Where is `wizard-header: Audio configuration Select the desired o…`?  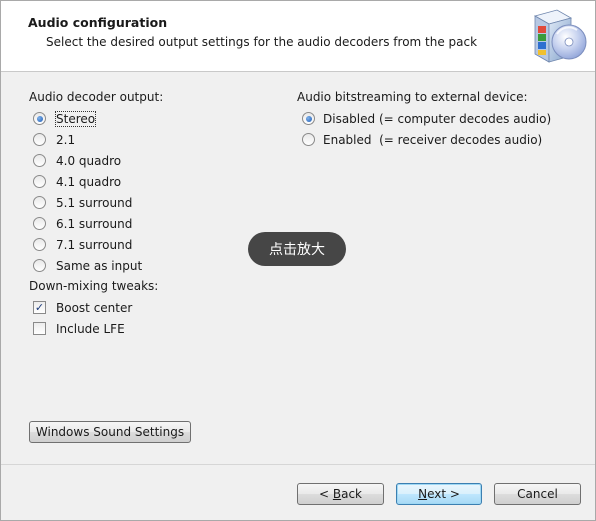
wizard-header: Audio configuration Select the desired o… is located at coordinates (298, 36).